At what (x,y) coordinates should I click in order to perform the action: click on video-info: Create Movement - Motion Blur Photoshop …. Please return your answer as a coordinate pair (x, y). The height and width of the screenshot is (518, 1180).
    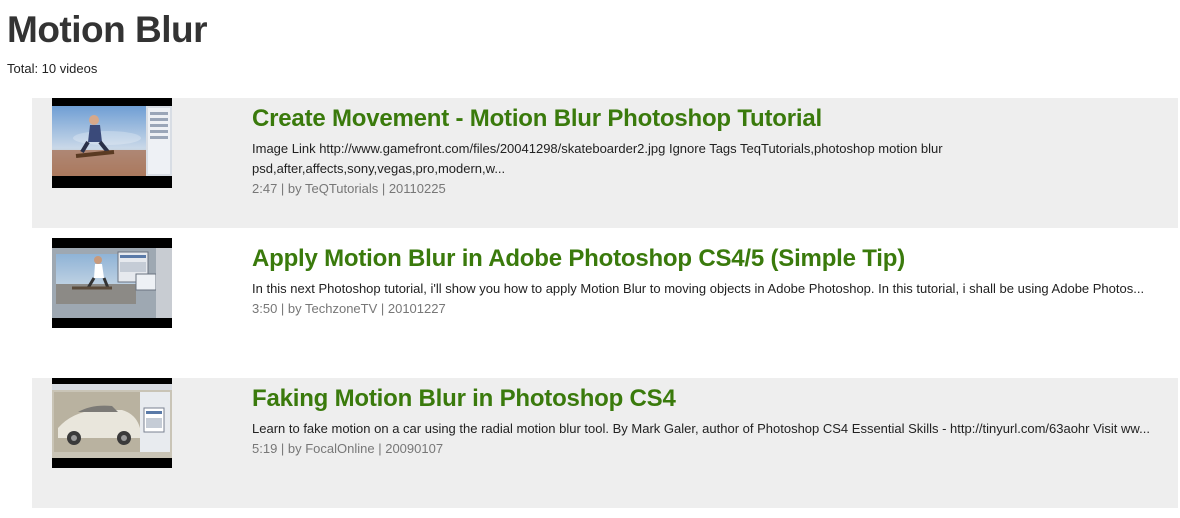
    Looking at the image, I should click on (707, 151).